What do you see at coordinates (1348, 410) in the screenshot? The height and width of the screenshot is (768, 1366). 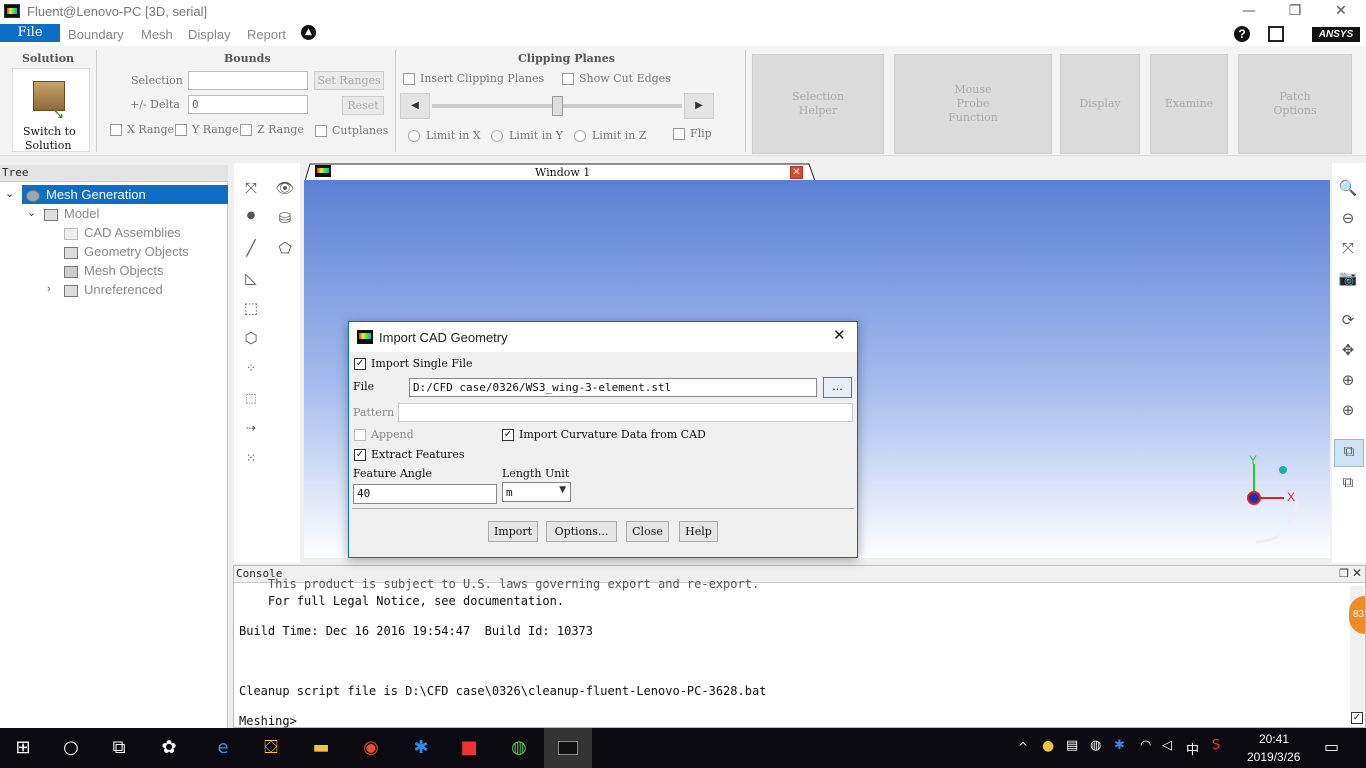 I see `zoom-box-icon: ⊕` at bounding box center [1348, 410].